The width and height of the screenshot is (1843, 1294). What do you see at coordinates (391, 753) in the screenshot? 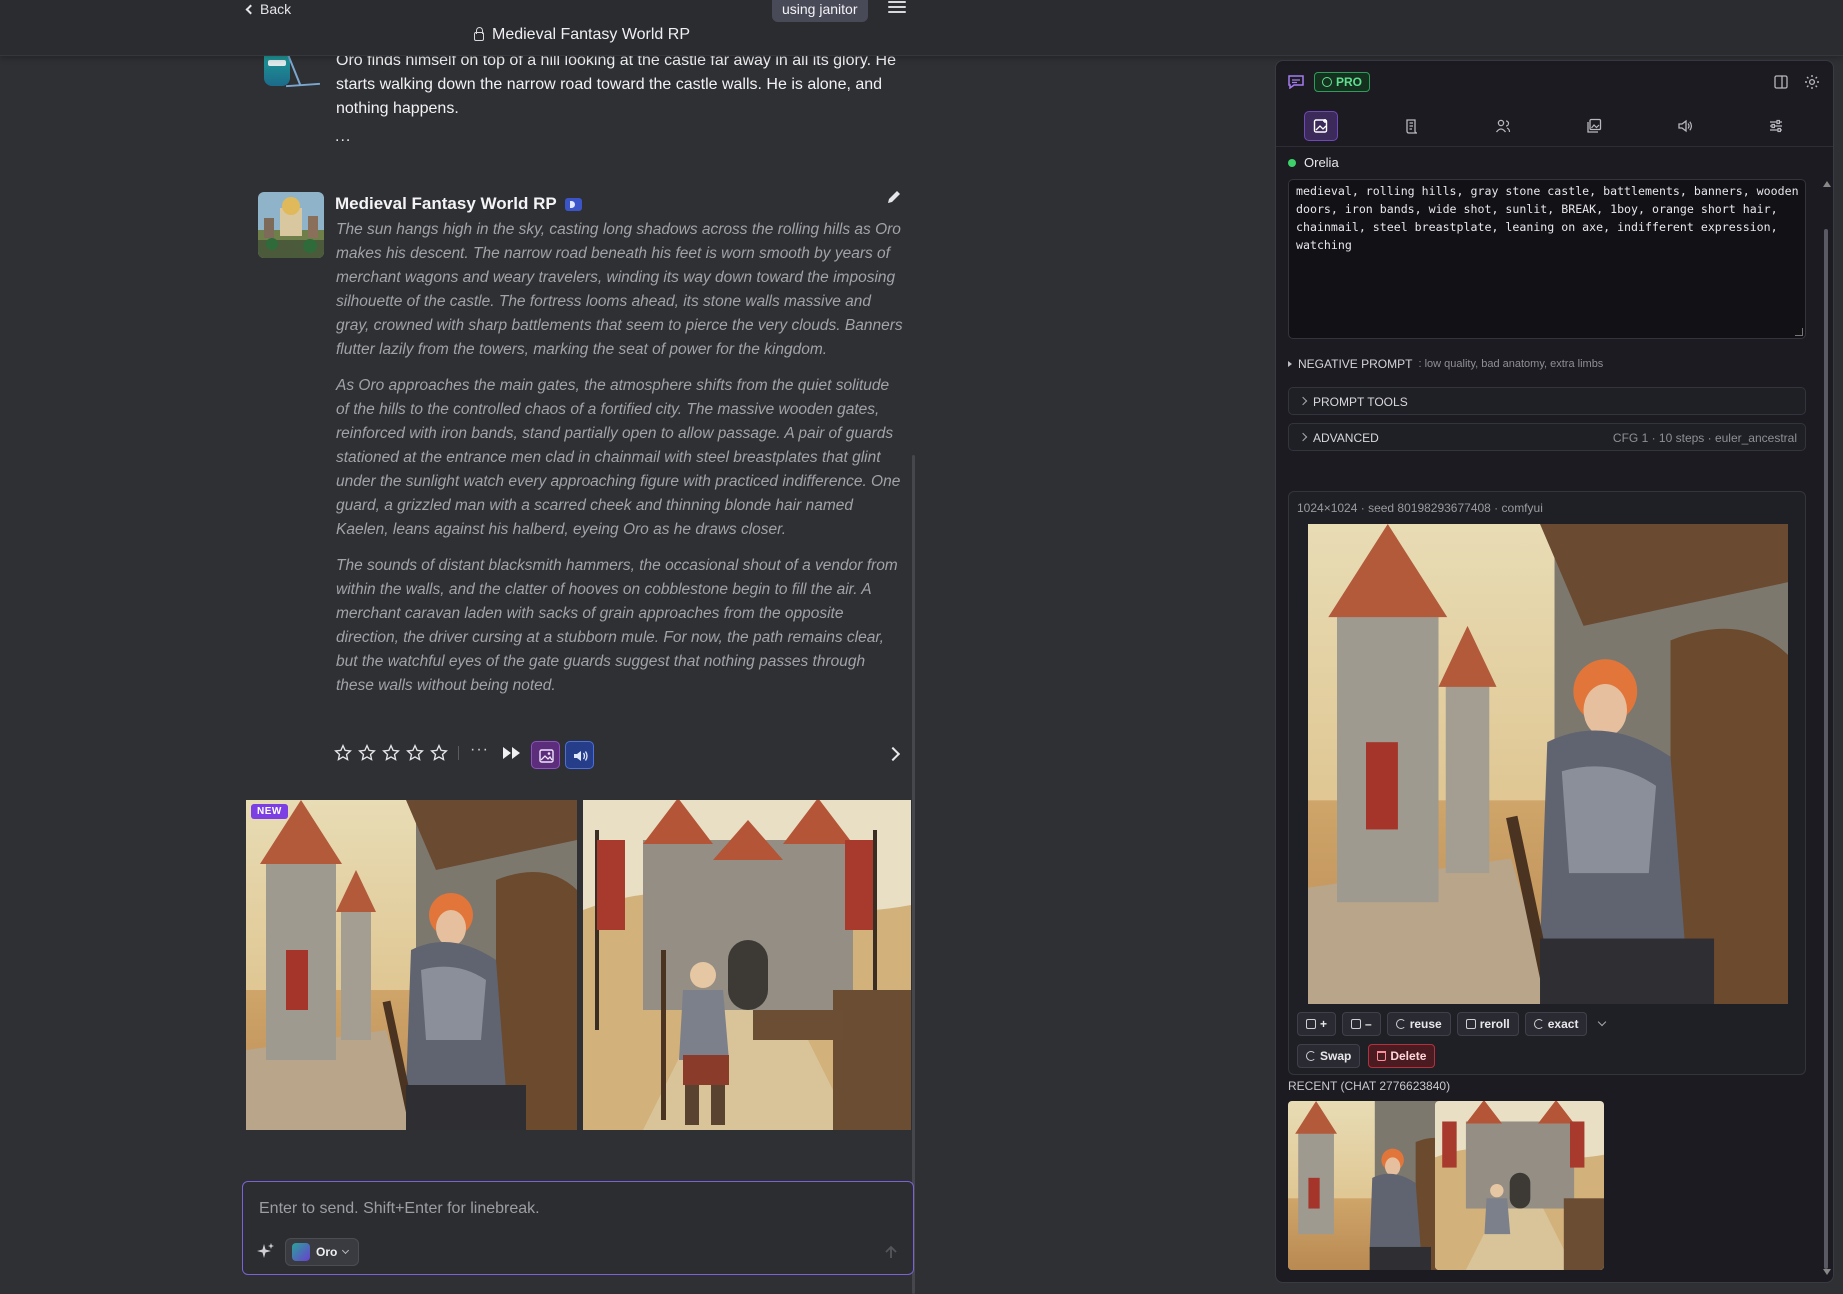
I see `rating-star-3-icon` at bounding box center [391, 753].